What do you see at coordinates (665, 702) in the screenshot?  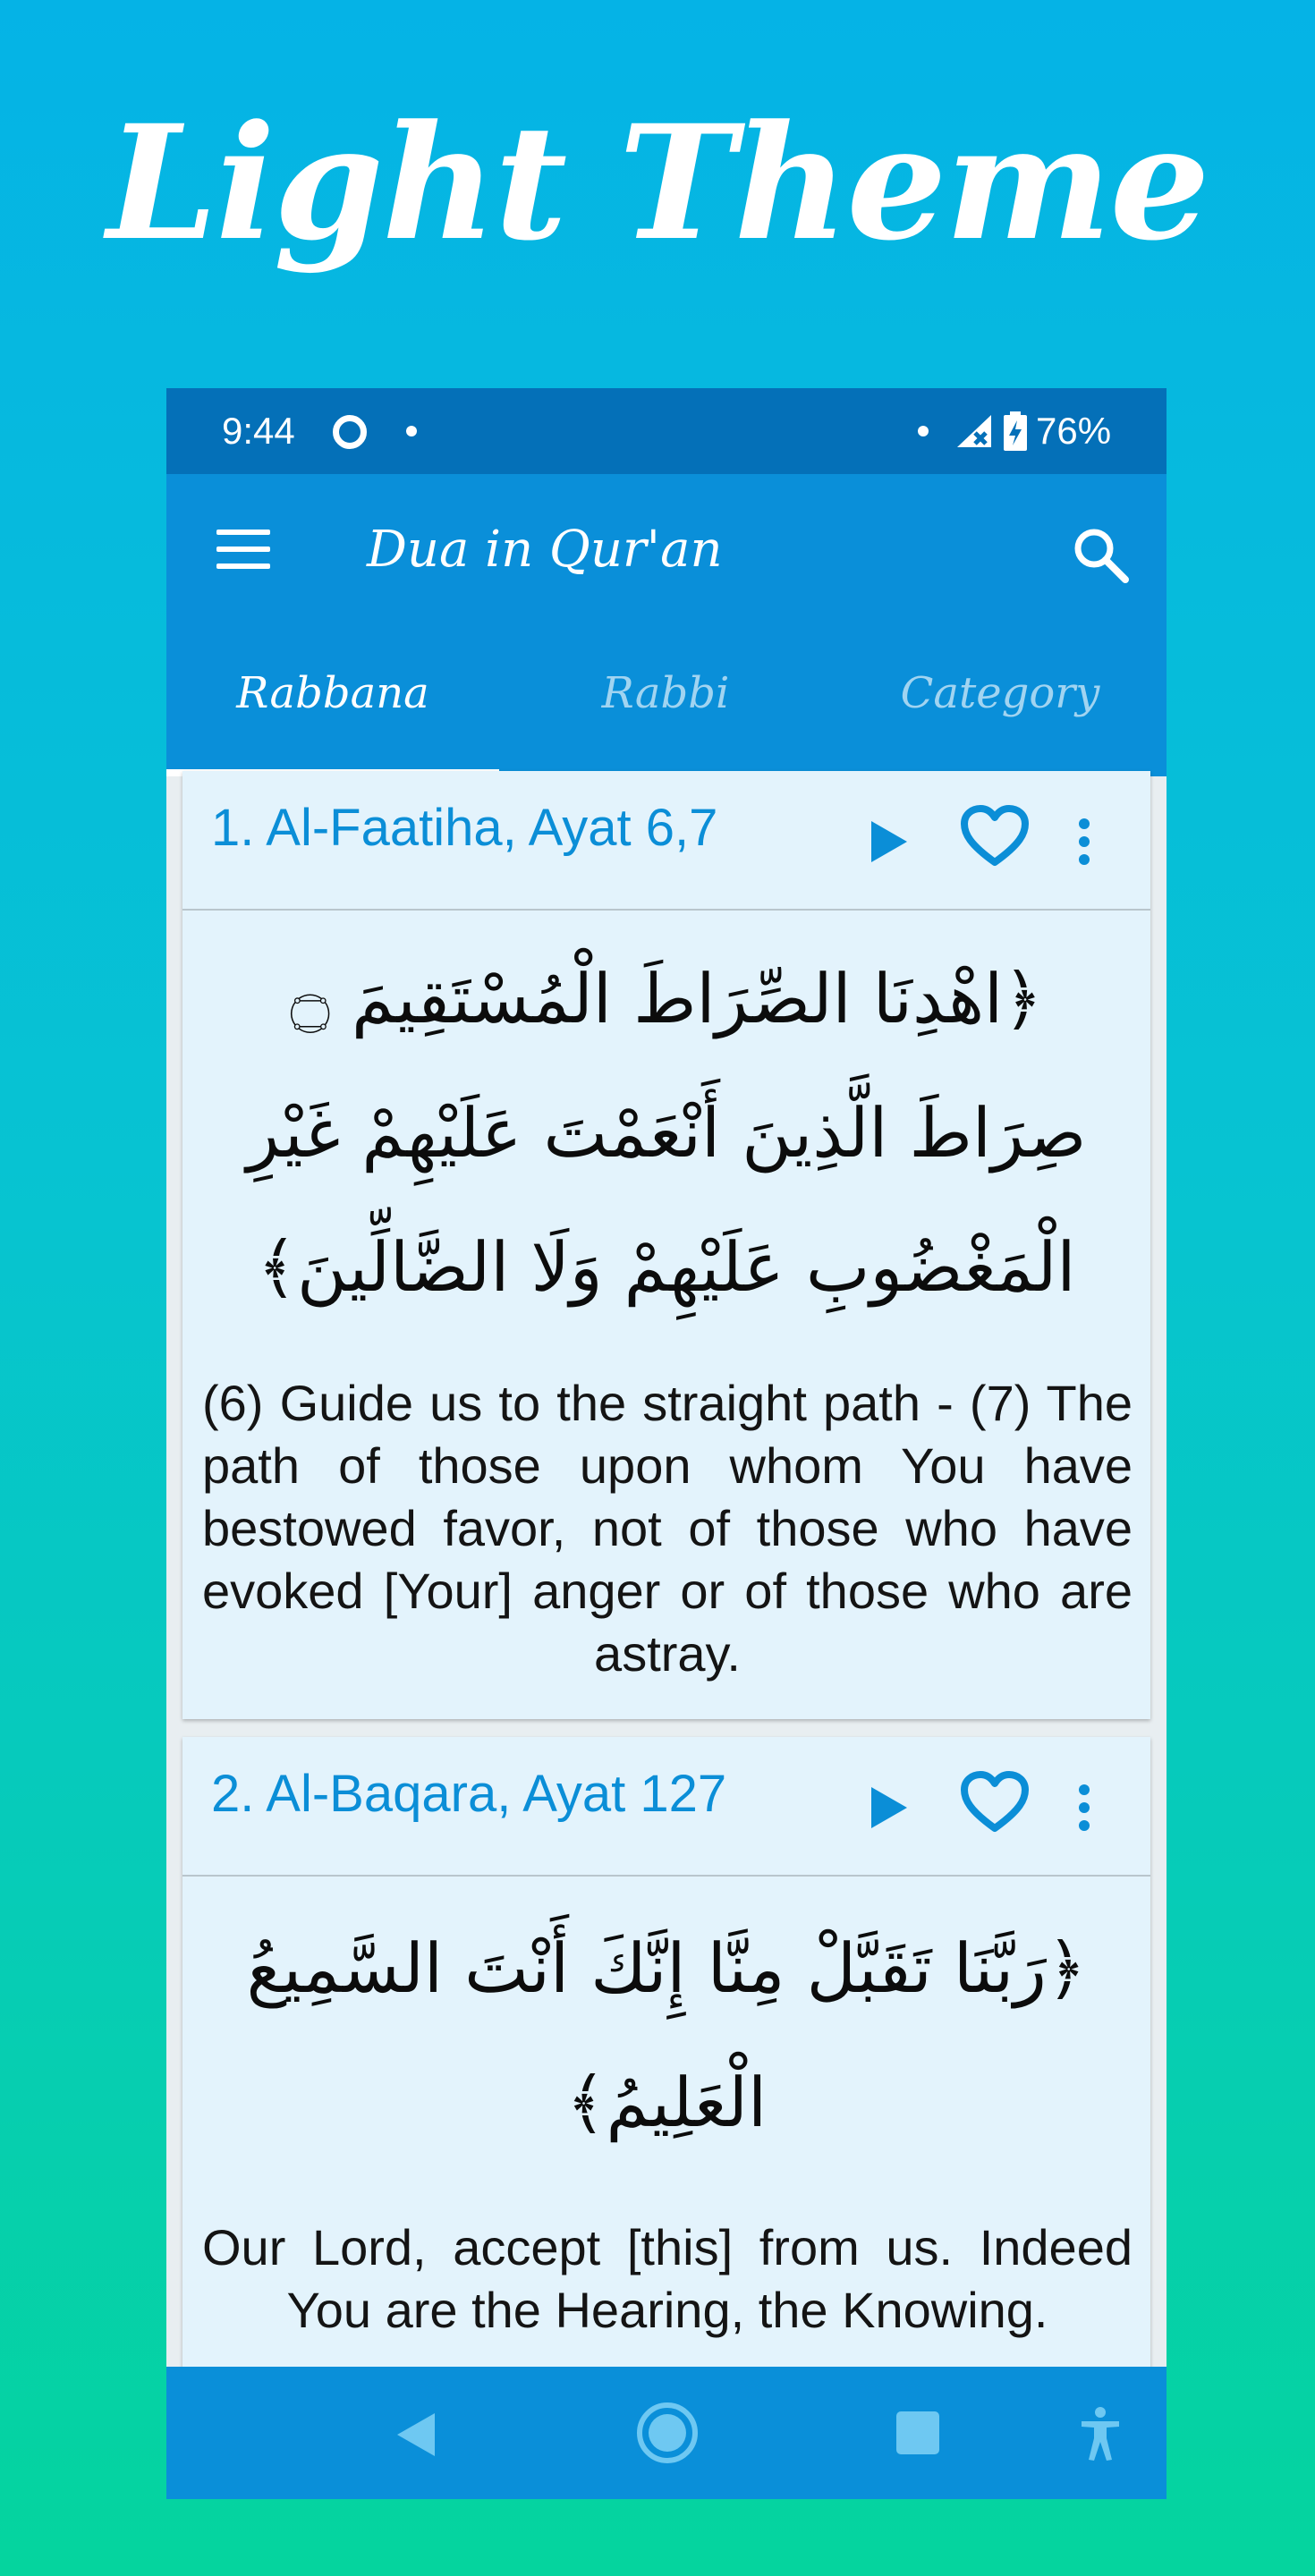 I see `tab-rabbi: Rabbi` at bounding box center [665, 702].